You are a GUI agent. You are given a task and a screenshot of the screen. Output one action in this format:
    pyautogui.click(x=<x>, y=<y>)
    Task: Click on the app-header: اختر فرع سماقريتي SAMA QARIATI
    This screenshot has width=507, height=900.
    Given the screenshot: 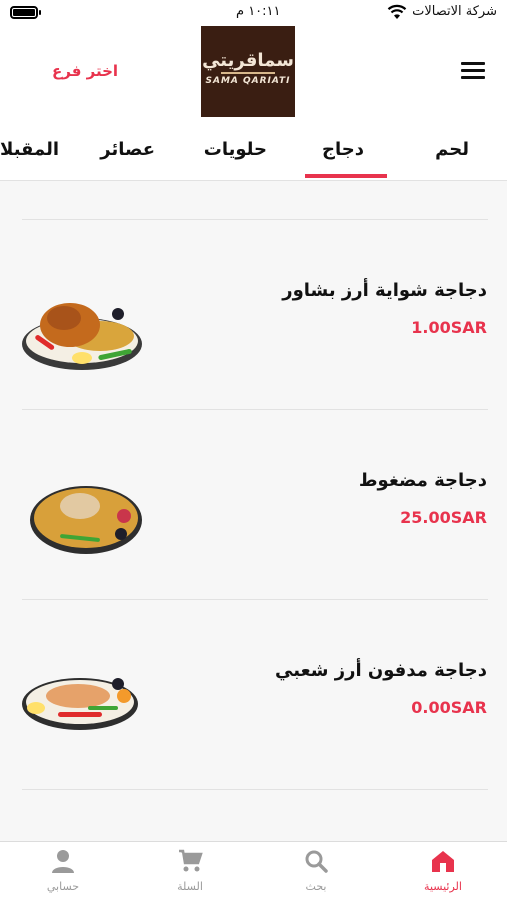 What is the action you would take?
    pyautogui.click(x=253, y=73)
    